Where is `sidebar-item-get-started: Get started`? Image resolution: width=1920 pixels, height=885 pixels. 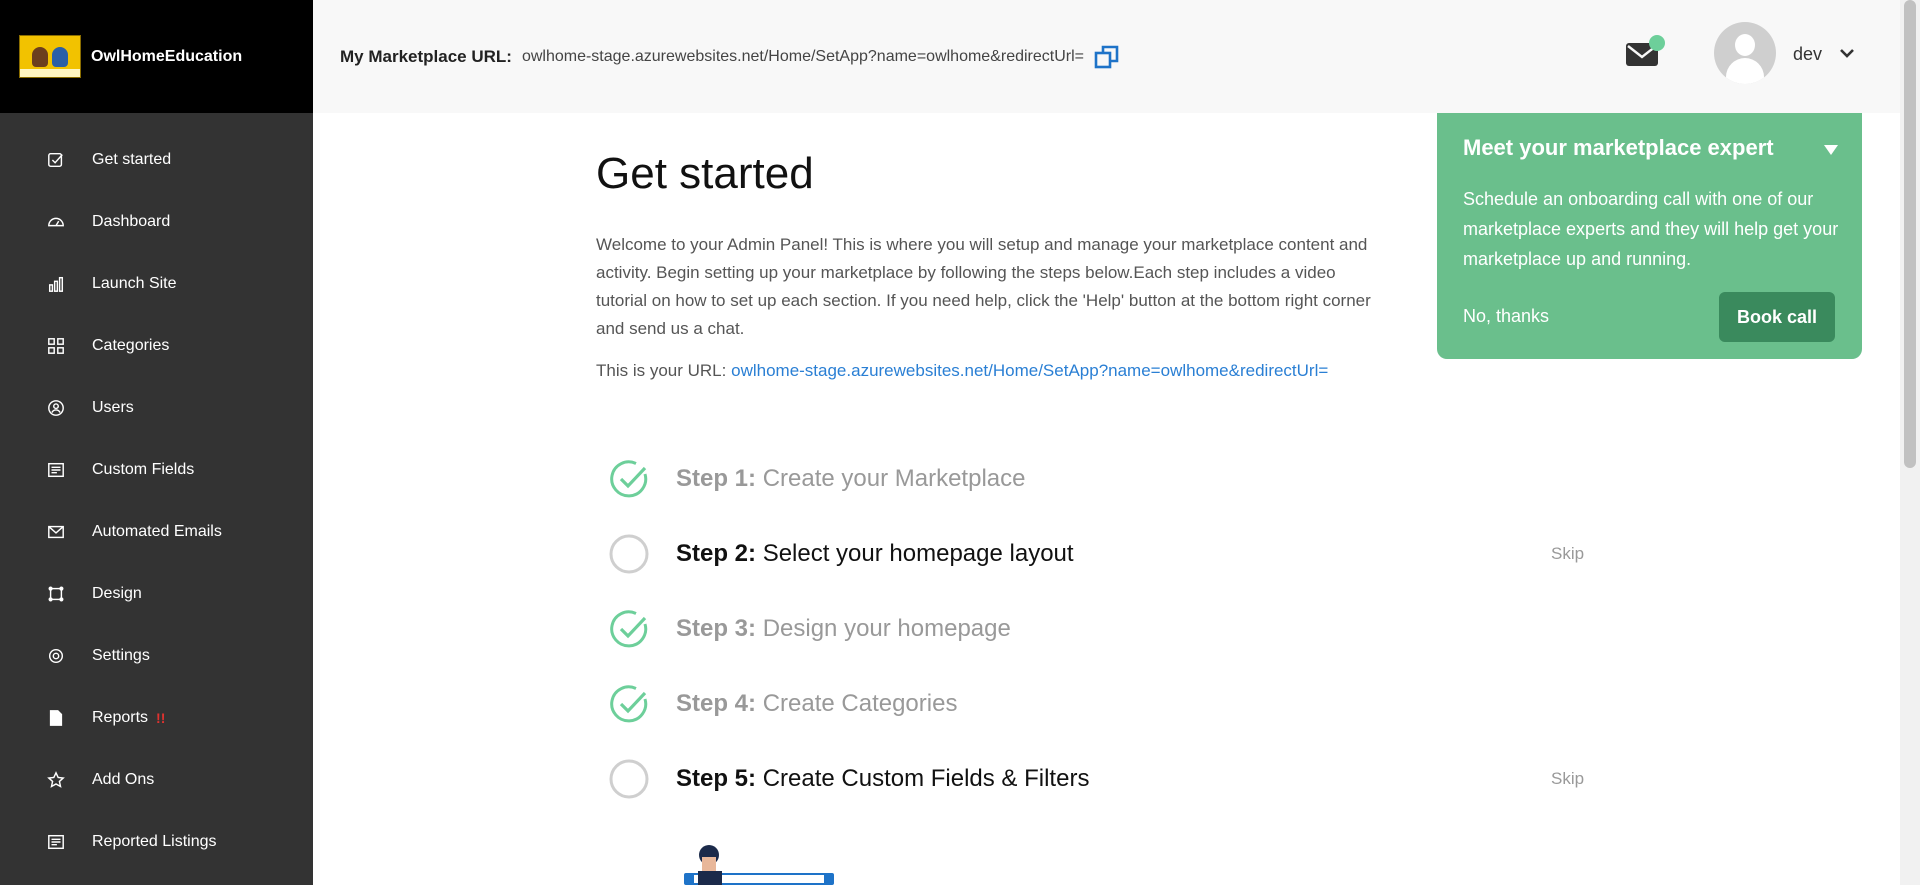 sidebar-item-get-started: Get started is located at coordinates (156, 160).